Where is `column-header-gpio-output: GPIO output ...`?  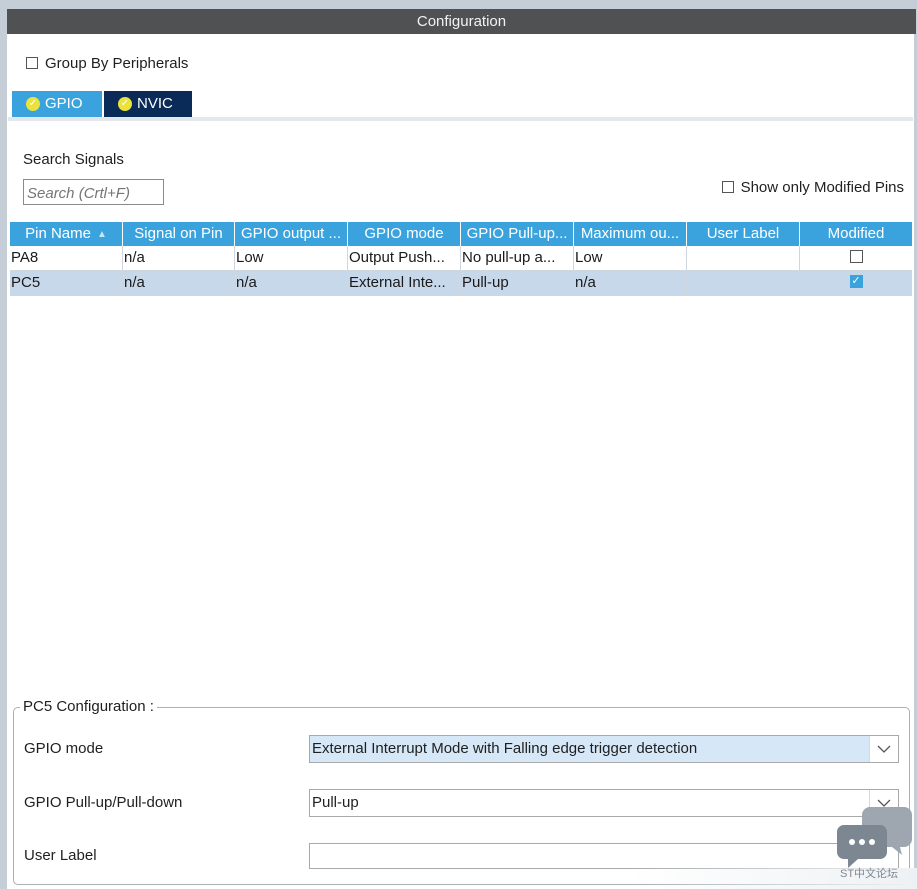
column-header-gpio-output: GPIO output ... is located at coordinates (291, 234).